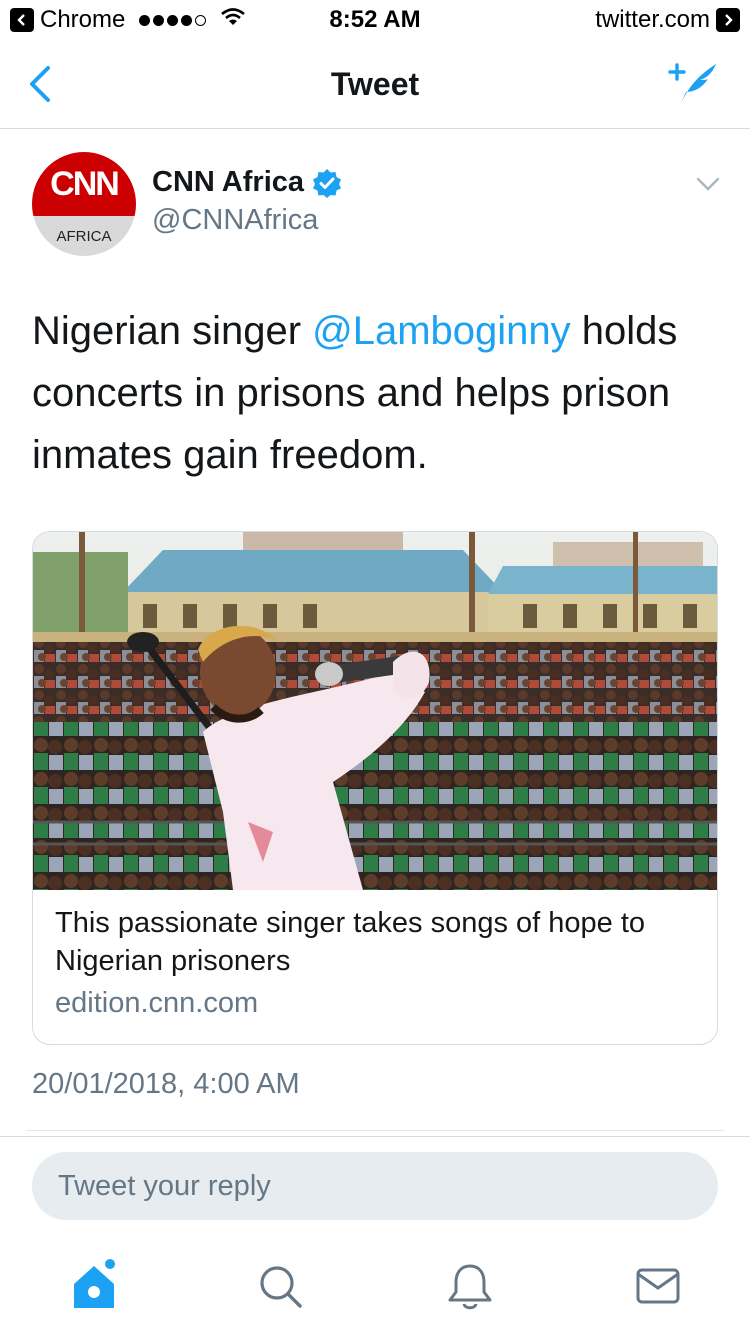  Describe the element at coordinates (166, 1084) in the screenshot. I see `tweet-timestamp: 20/01/2018, 4:00 AM` at that location.